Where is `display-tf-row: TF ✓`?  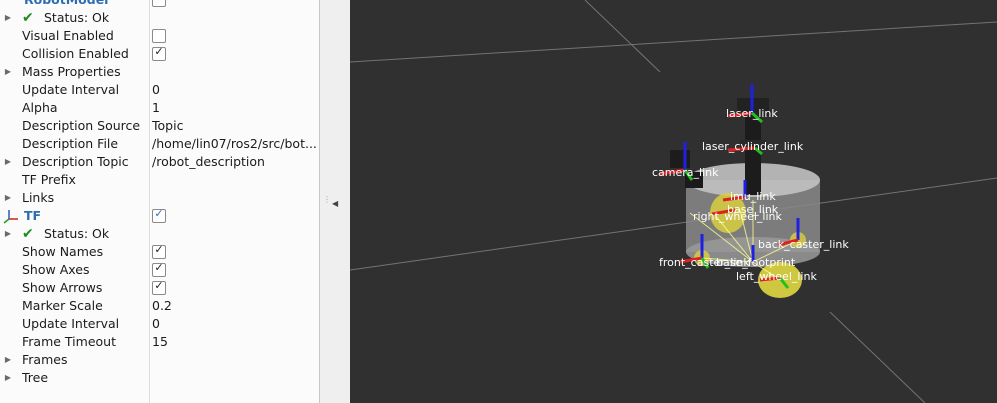
display-tf-row: TF ✓ is located at coordinates (160, 216).